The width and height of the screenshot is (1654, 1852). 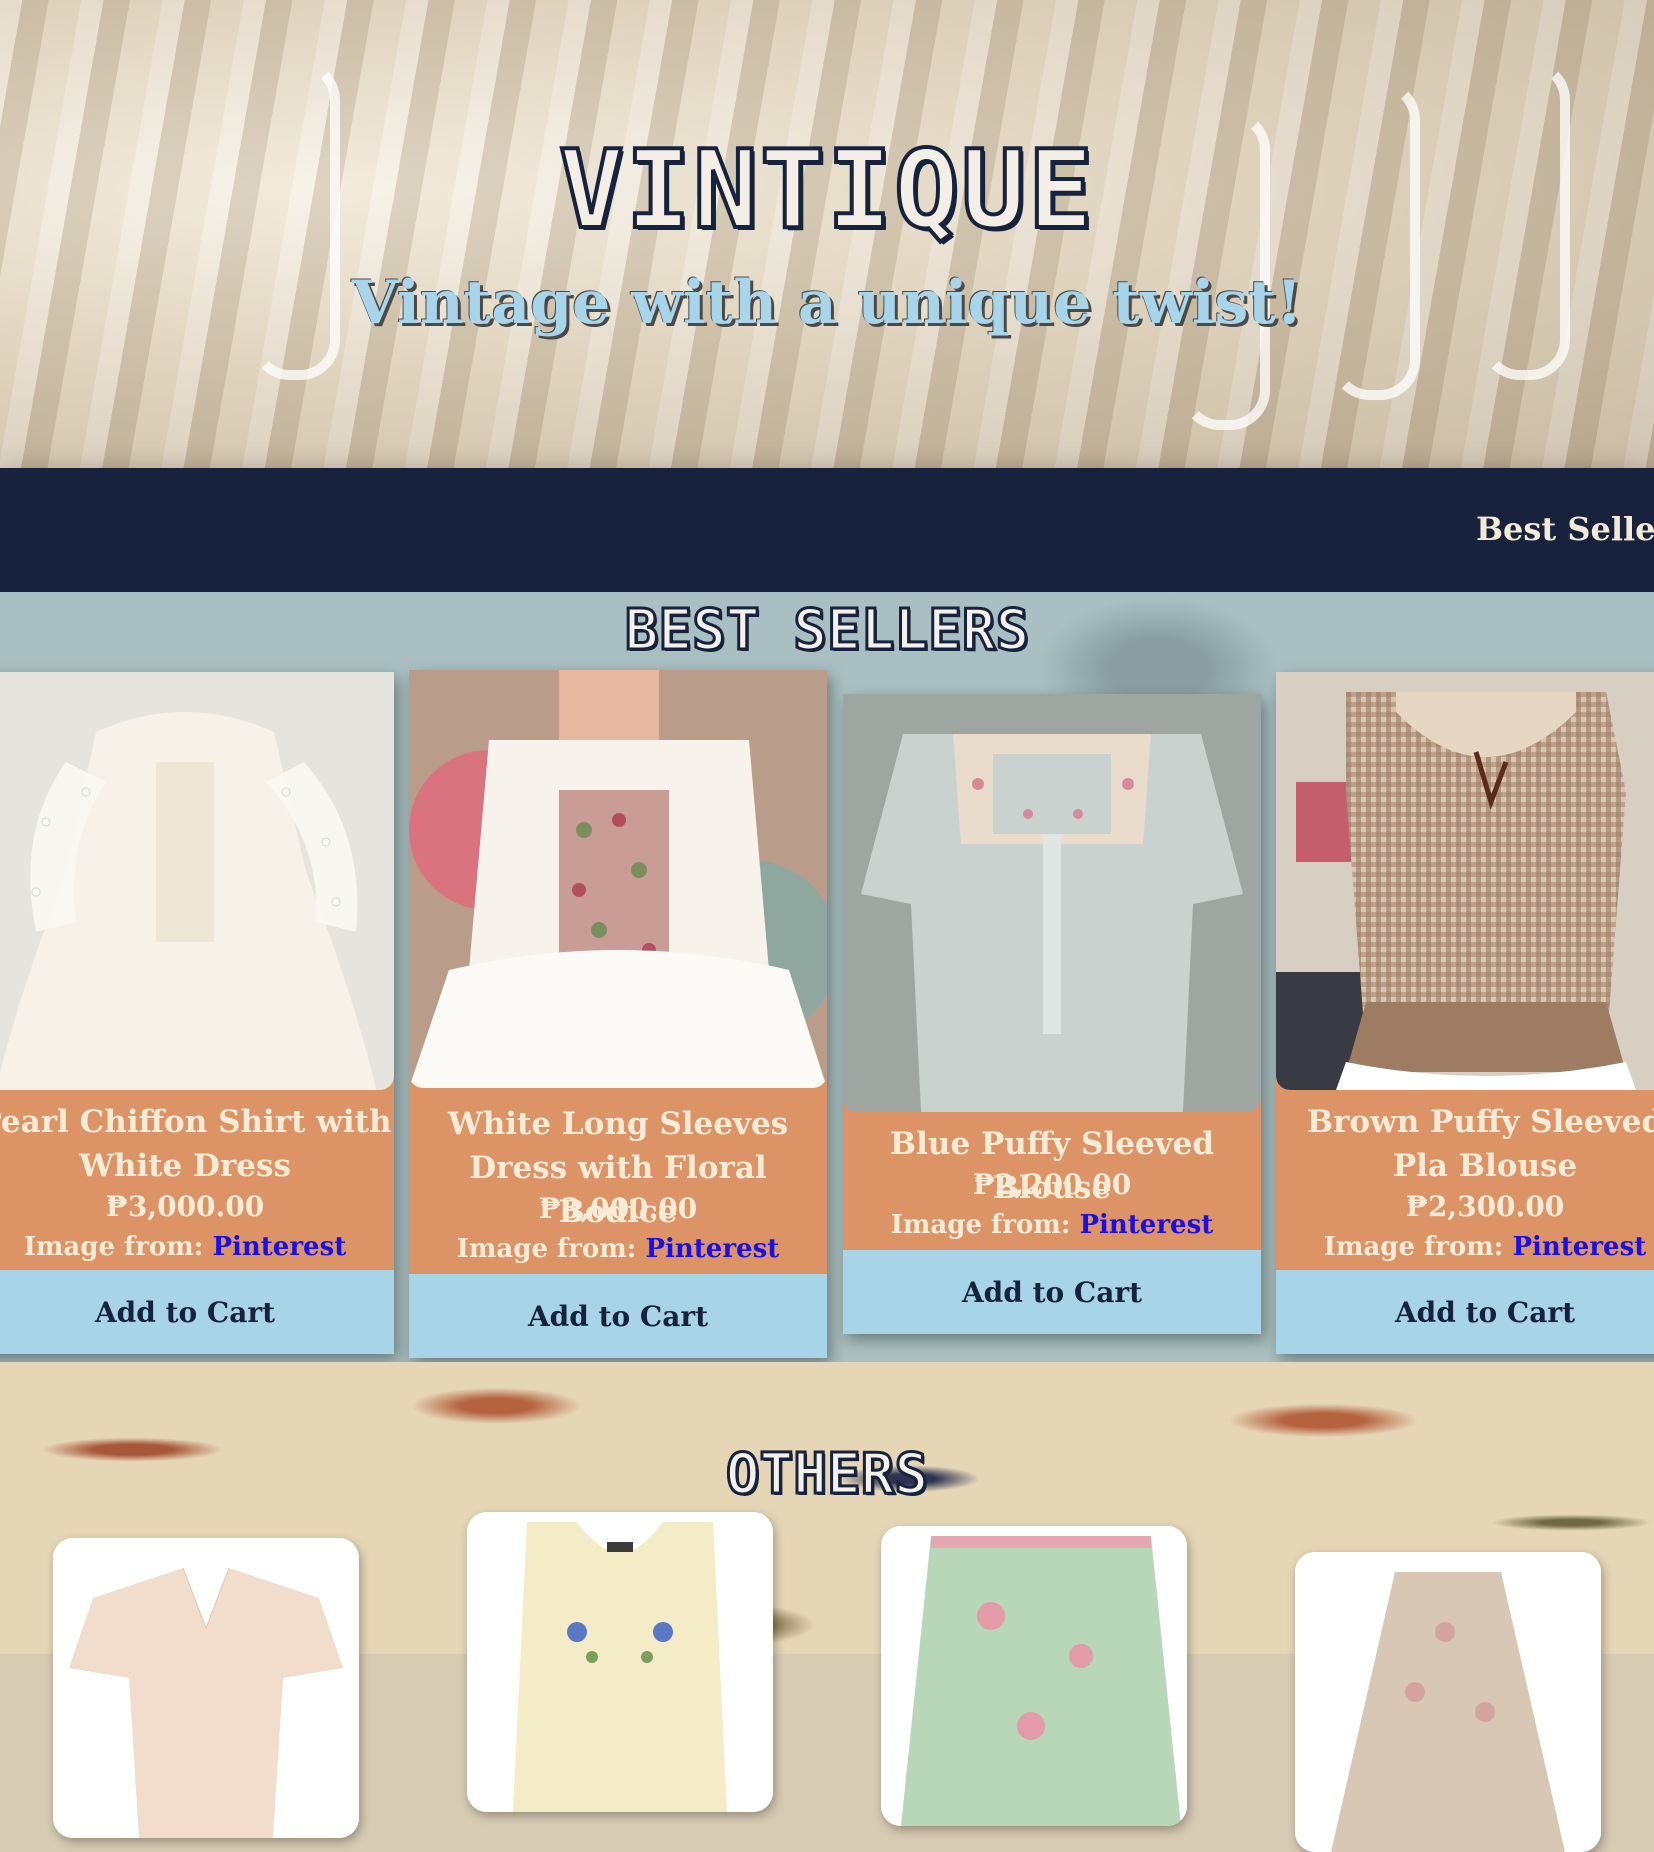 What do you see at coordinates (827, 530) in the screenshot?
I see `navigation-bar` at bounding box center [827, 530].